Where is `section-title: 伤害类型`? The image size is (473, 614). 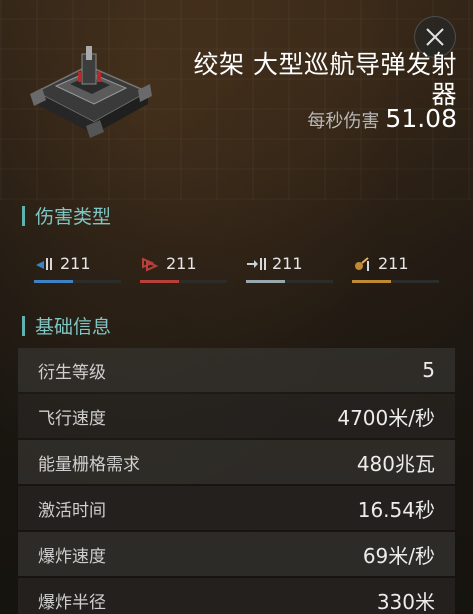 section-title: 伤害类型 is located at coordinates (73, 217).